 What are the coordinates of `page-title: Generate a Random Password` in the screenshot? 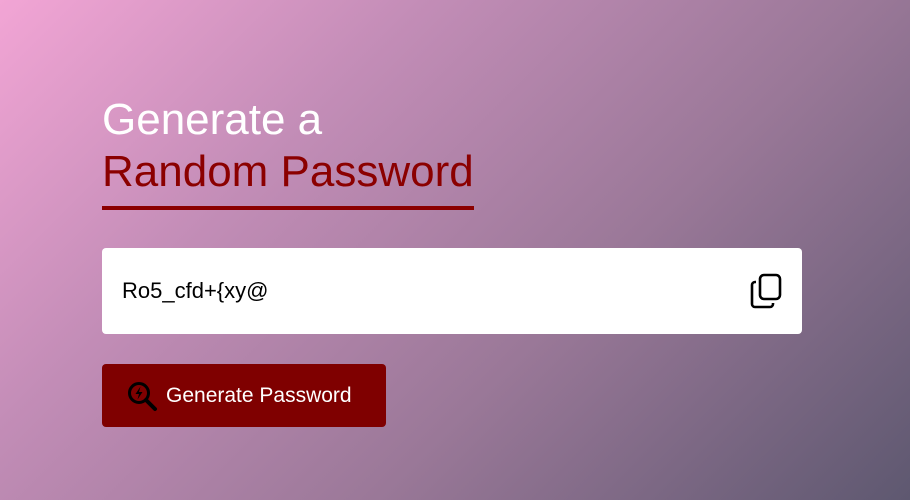 It's located at (288, 152).